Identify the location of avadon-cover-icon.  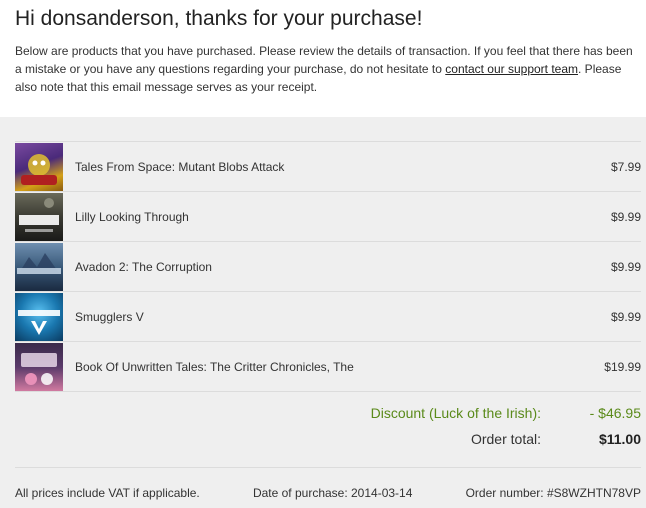
(39, 266).